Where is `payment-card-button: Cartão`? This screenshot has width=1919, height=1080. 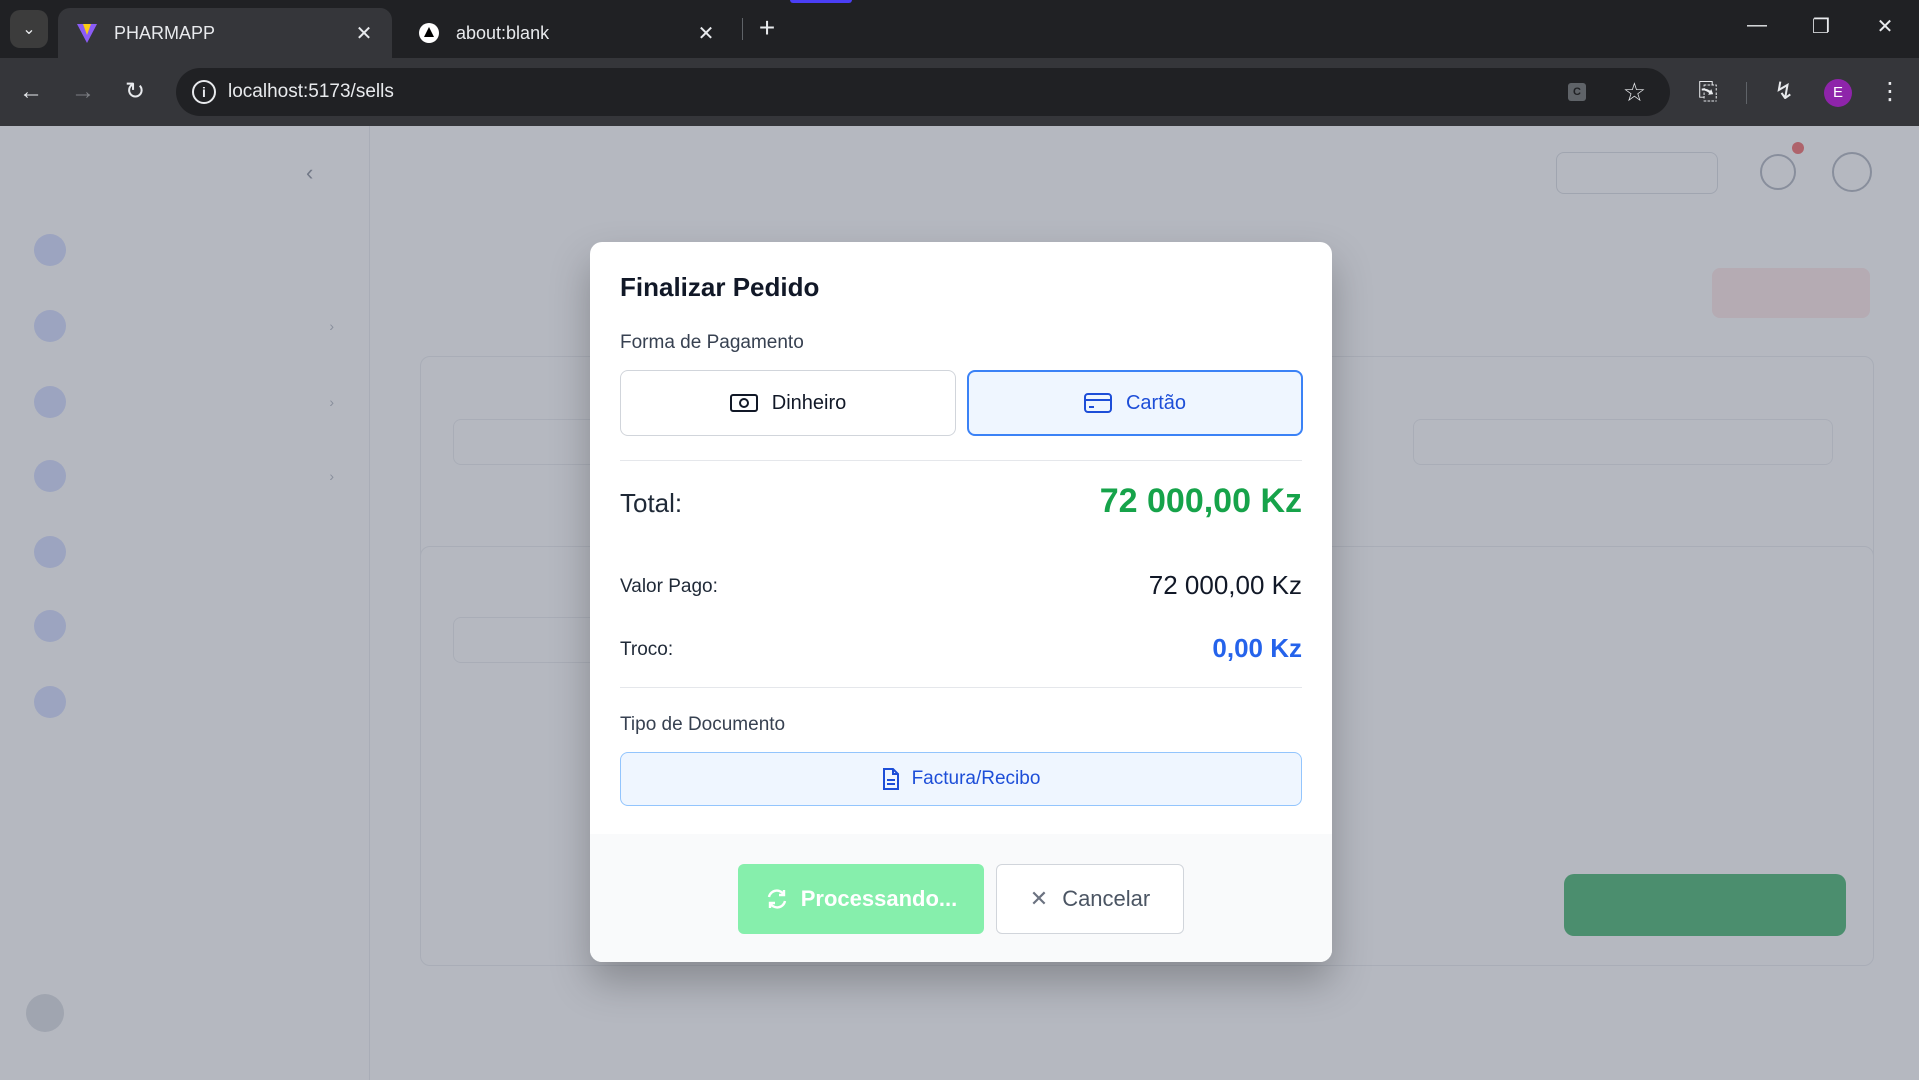
payment-card-button: Cartão is located at coordinates (1135, 403).